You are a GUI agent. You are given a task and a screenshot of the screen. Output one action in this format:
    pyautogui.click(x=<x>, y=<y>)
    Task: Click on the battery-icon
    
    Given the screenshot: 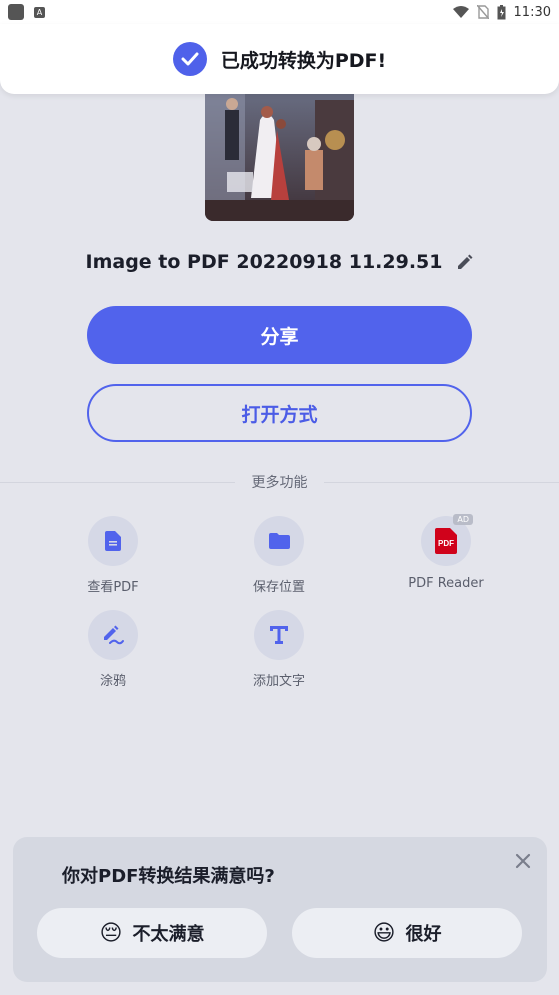 What is the action you would take?
    pyautogui.click(x=501, y=11)
    